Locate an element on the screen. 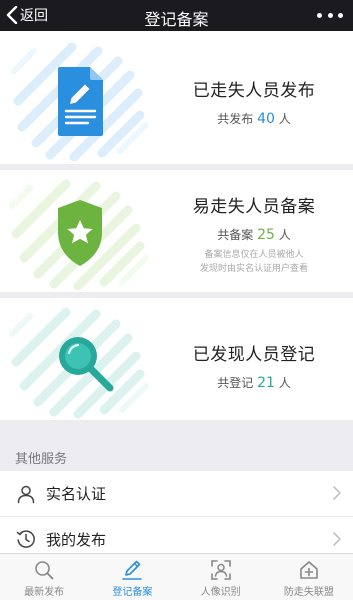 The image size is (353, 600). back-button: 返回 is located at coordinates (27, 15).